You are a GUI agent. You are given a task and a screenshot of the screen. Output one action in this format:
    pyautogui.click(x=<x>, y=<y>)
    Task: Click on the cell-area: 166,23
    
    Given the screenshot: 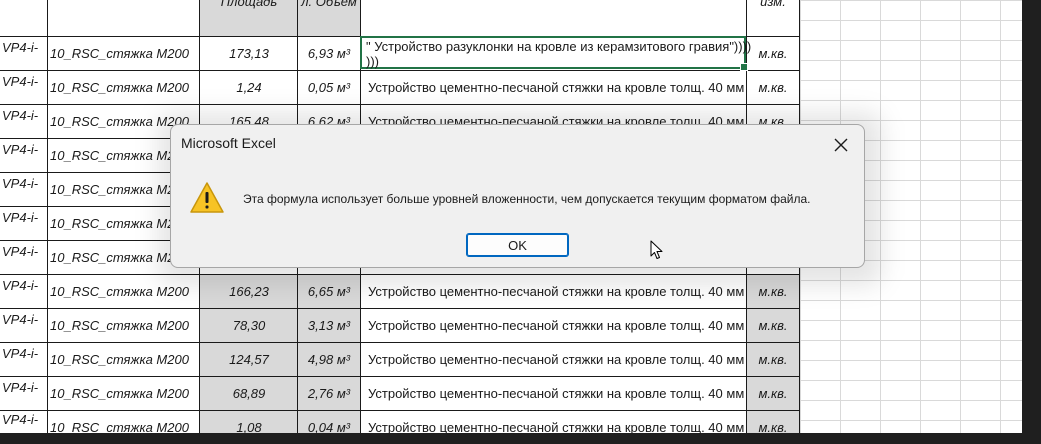 What is the action you would take?
    pyautogui.click(x=249, y=291)
    